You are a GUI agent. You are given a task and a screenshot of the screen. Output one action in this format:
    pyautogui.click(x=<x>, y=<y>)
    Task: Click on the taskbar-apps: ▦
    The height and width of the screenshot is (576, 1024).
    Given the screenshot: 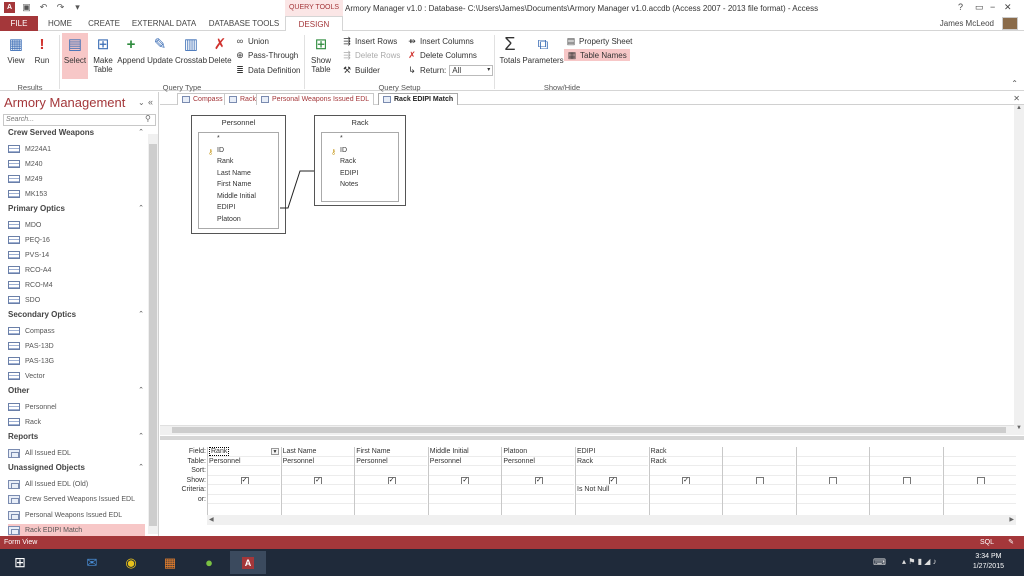 What is the action you would take?
    pyautogui.click(x=170, y=562)
    